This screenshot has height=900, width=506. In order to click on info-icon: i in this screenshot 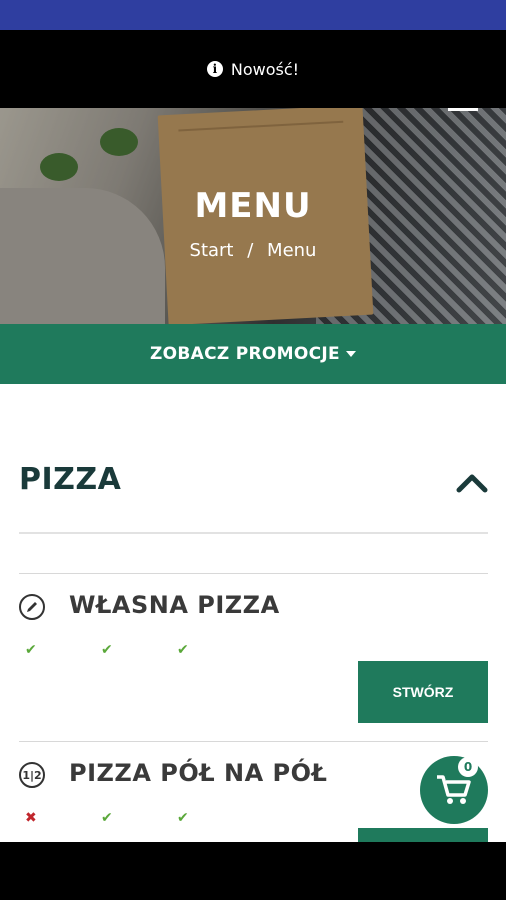, I will do `click(214, 69)`.